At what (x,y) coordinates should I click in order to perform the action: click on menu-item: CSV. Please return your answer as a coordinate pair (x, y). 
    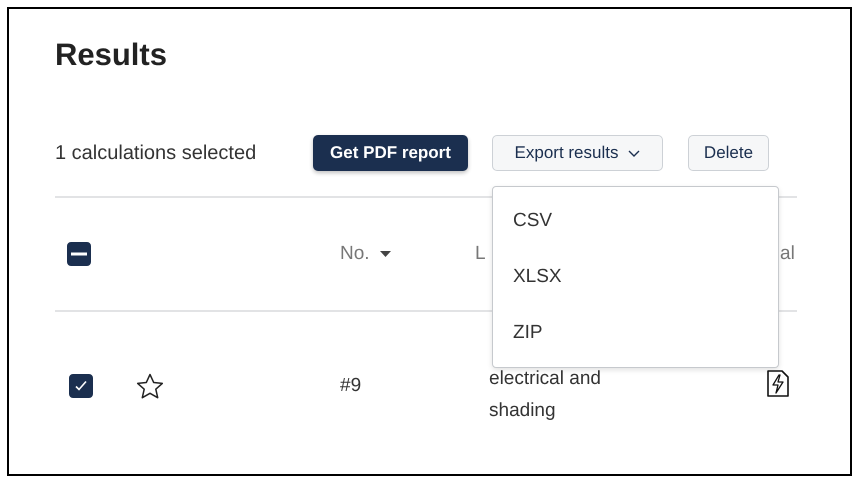
    Looking at the image, I should click on (635, 221).